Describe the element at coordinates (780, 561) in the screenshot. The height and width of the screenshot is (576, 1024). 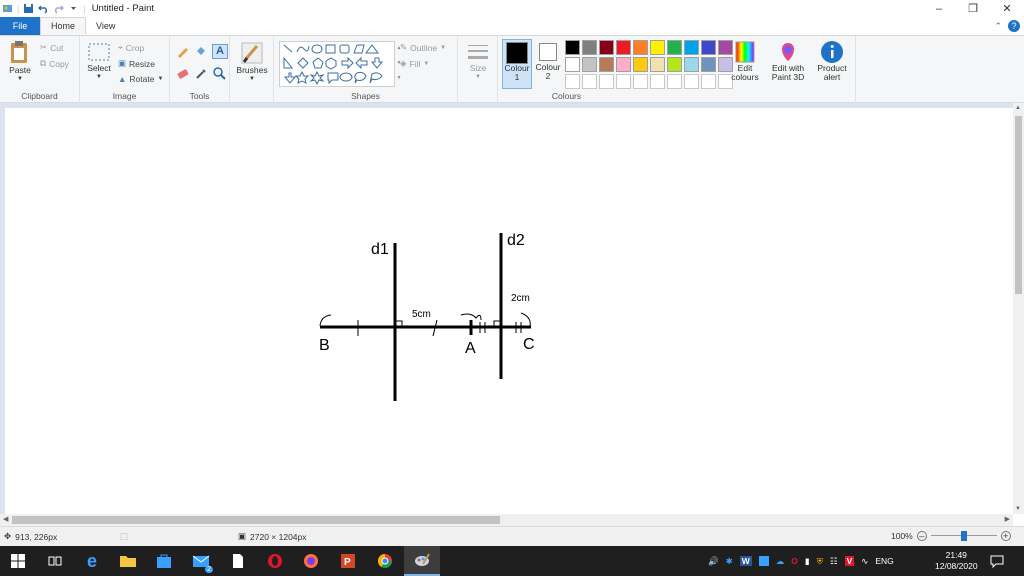
I see `tray-onedrive-icon: ☁` at that location.